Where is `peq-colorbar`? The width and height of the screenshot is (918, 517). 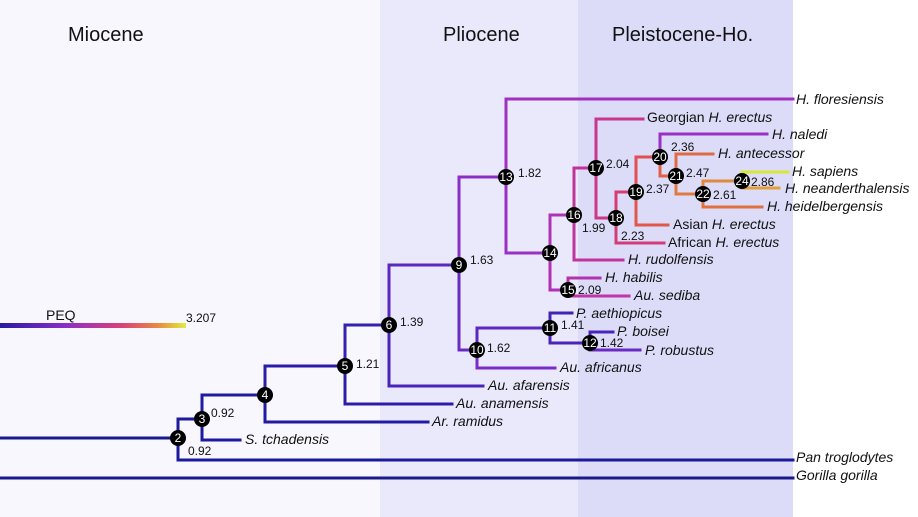
peq-colorbar is located at coordinates (93, 325).